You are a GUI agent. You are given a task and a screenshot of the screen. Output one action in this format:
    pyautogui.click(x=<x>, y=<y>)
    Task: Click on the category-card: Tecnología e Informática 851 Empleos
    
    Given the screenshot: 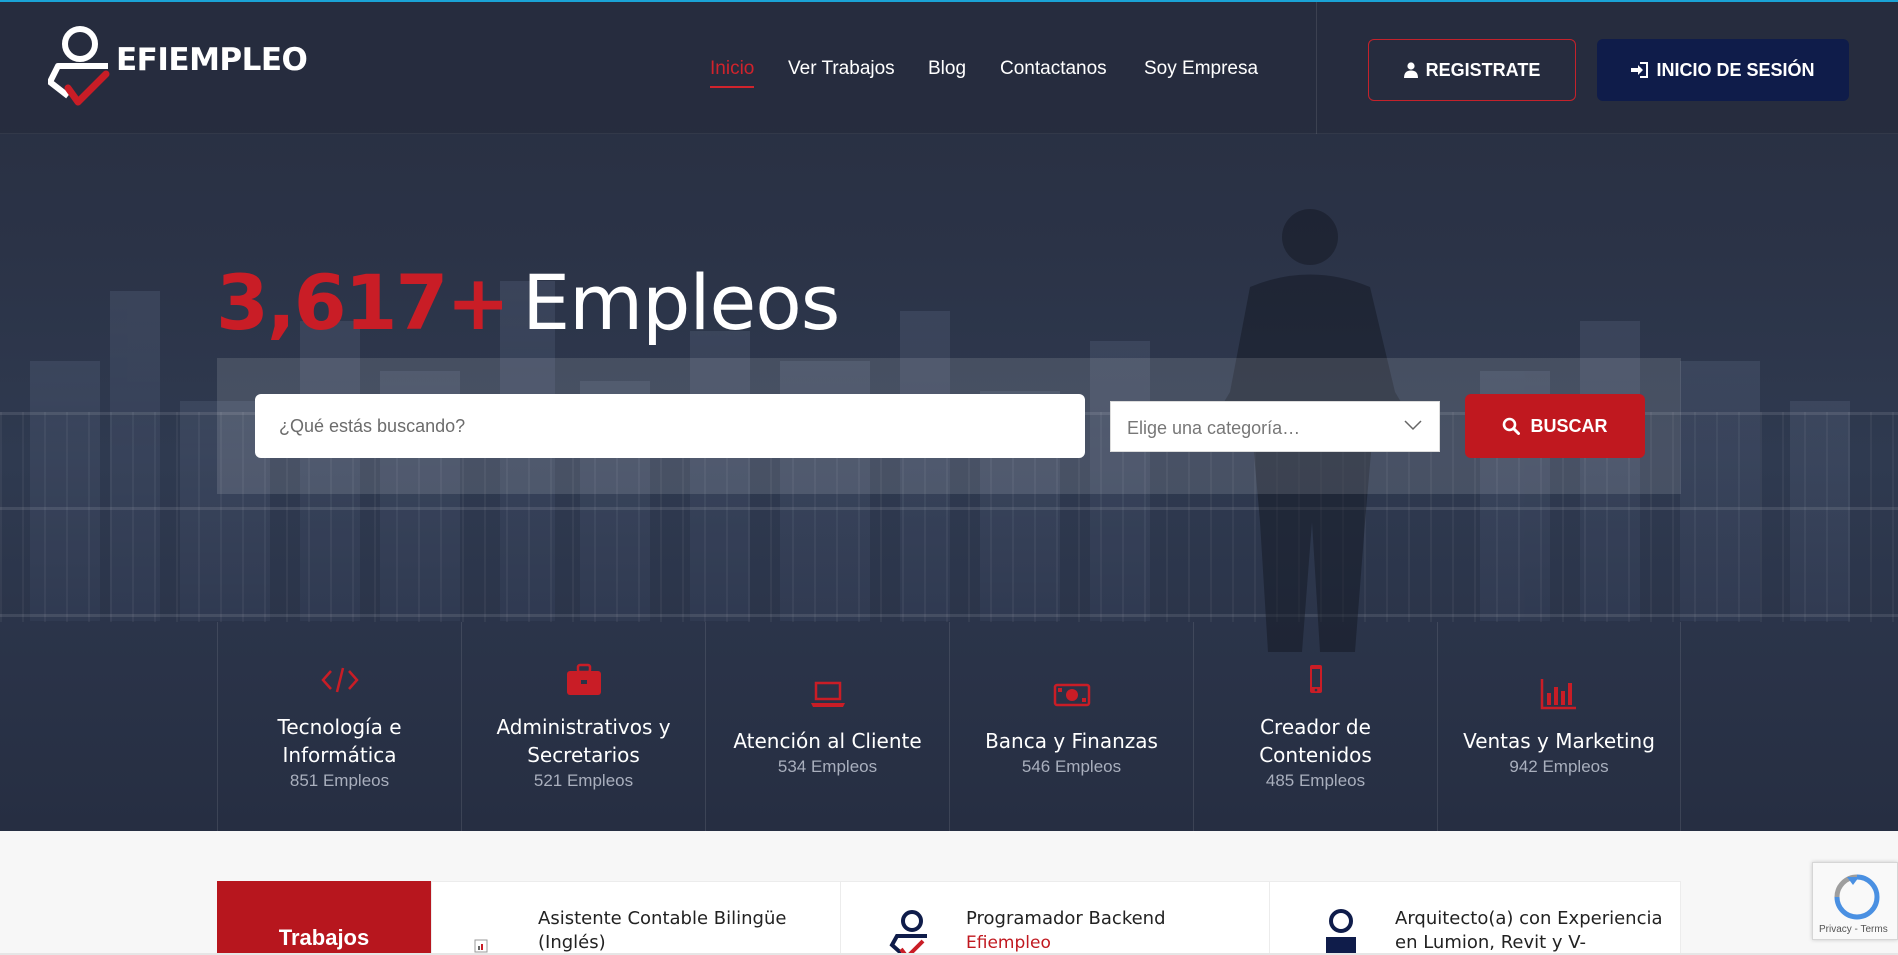 What is the action you would take?
    pyautogui.click(x=339, y=726)
    